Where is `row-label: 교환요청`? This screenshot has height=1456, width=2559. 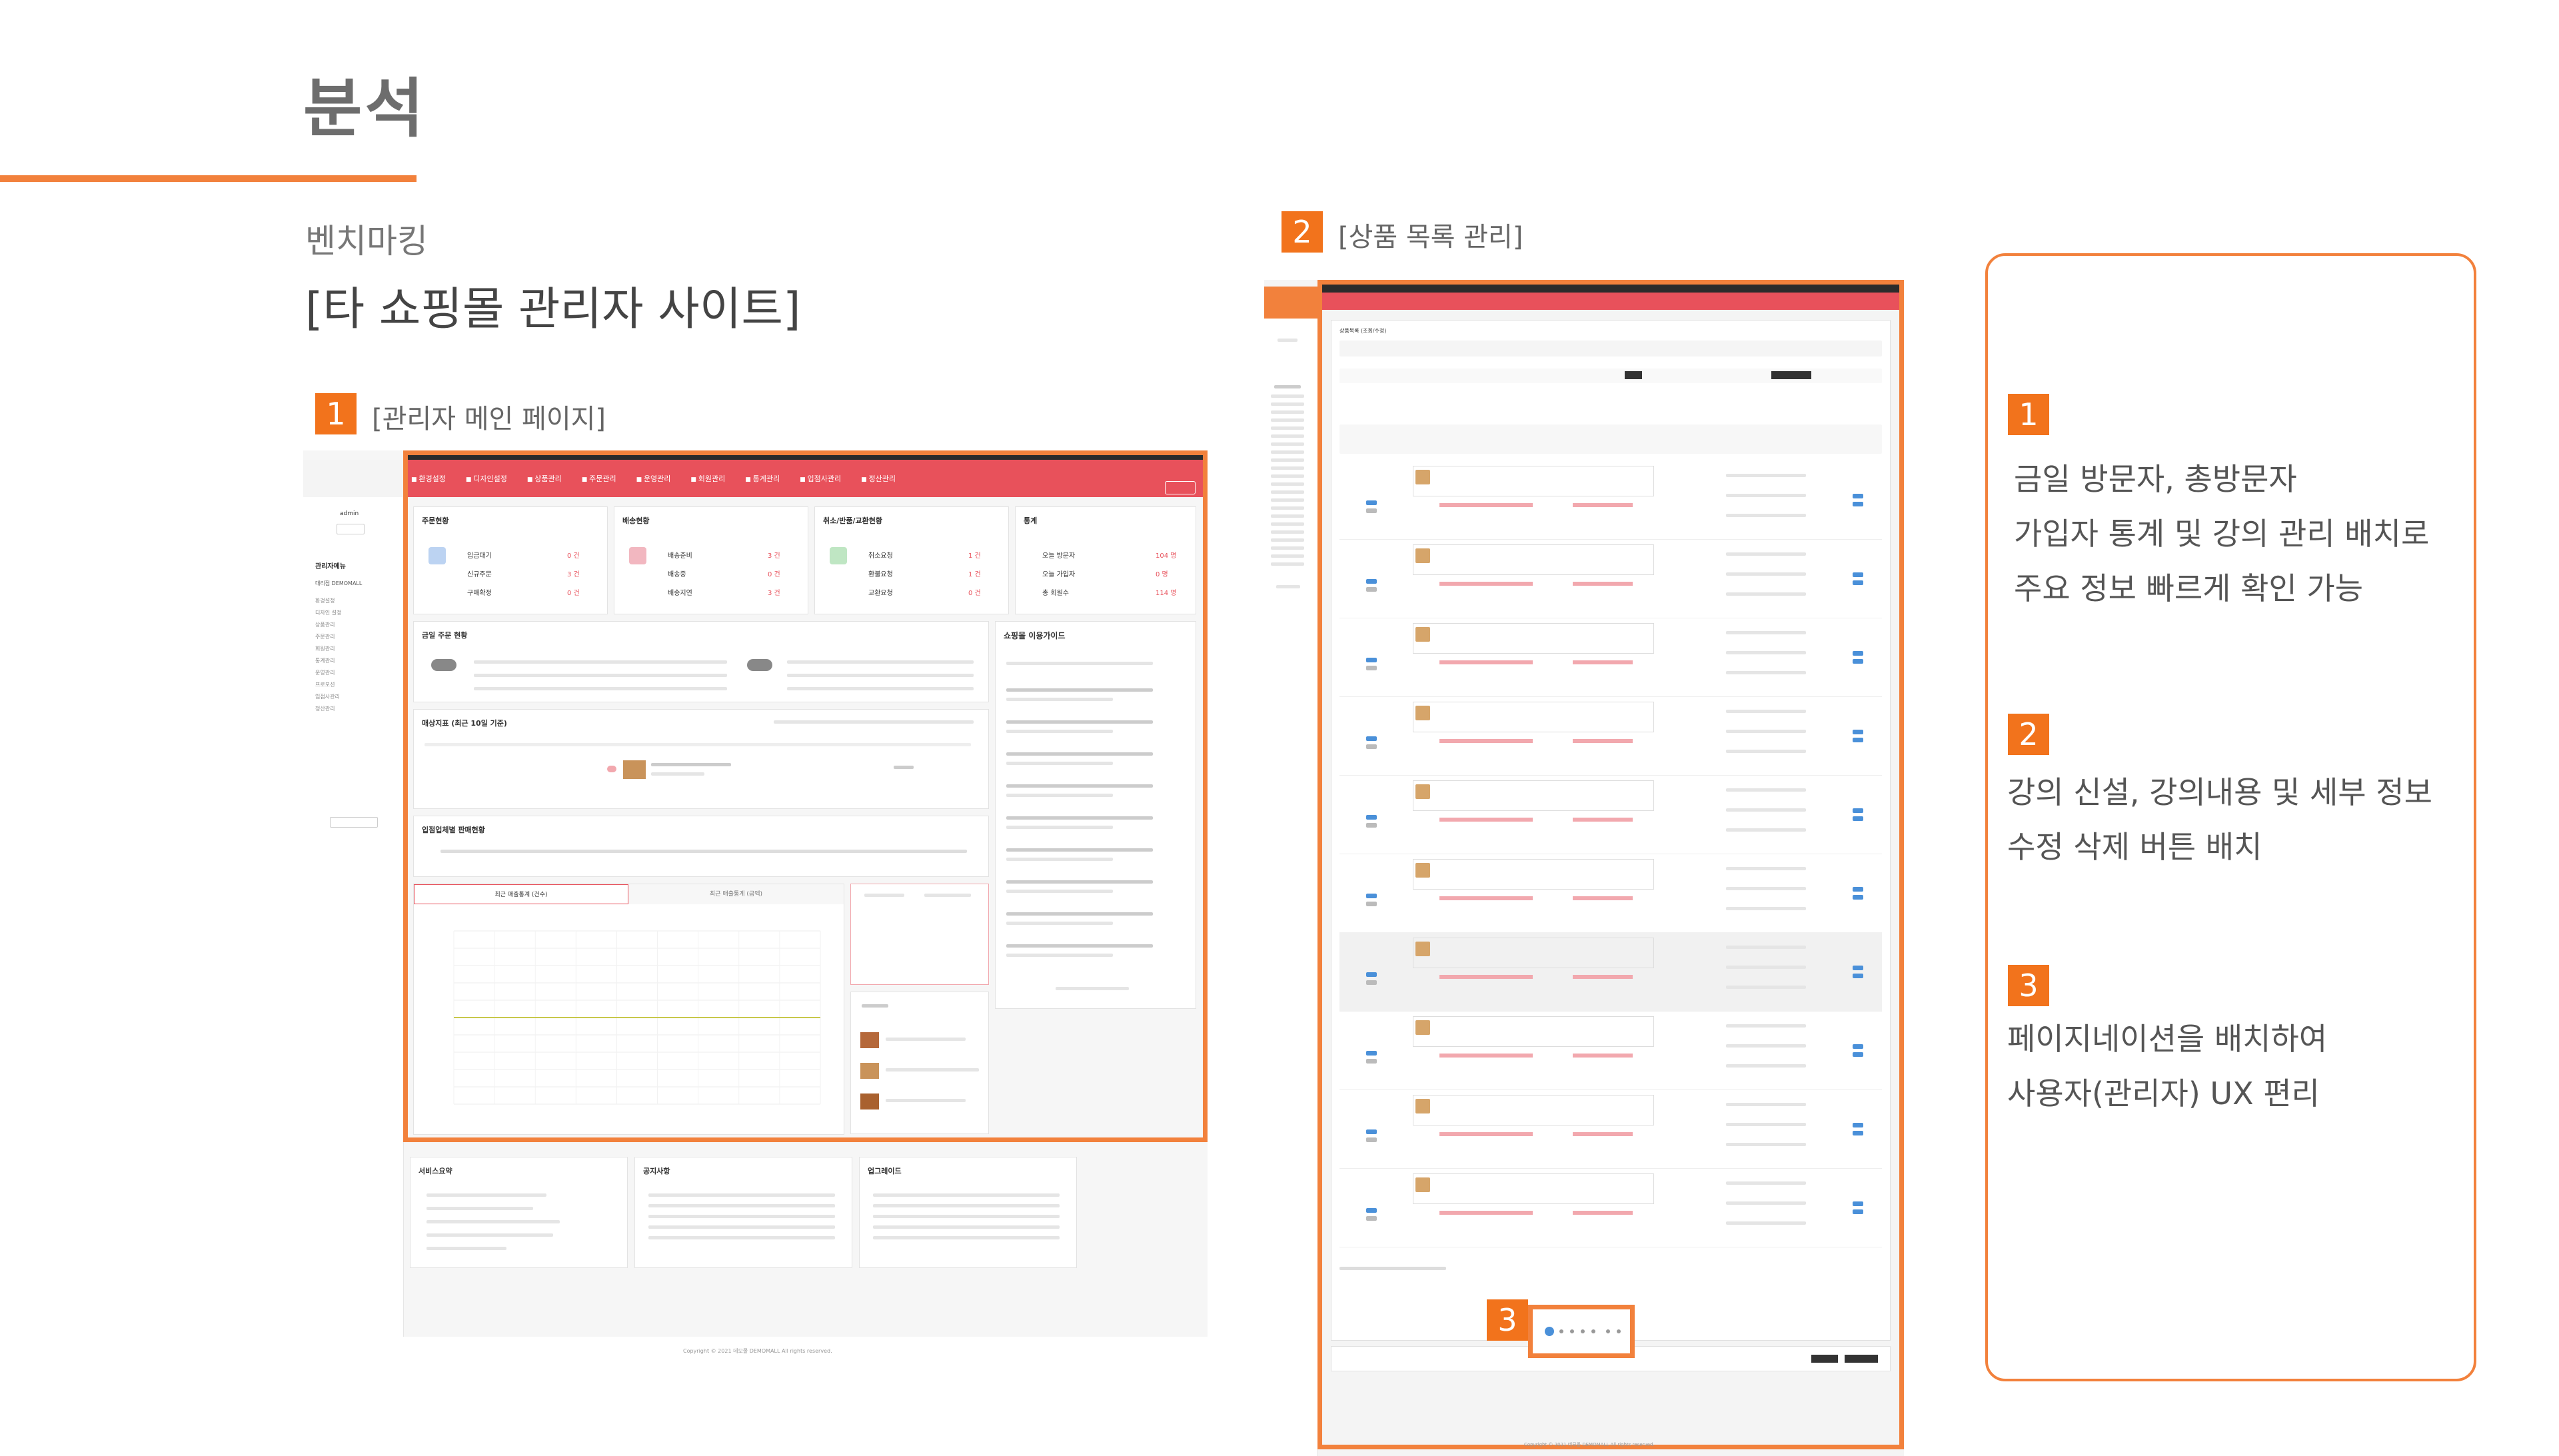
row-label: 교환요청 is located at coordinates (880, 593).